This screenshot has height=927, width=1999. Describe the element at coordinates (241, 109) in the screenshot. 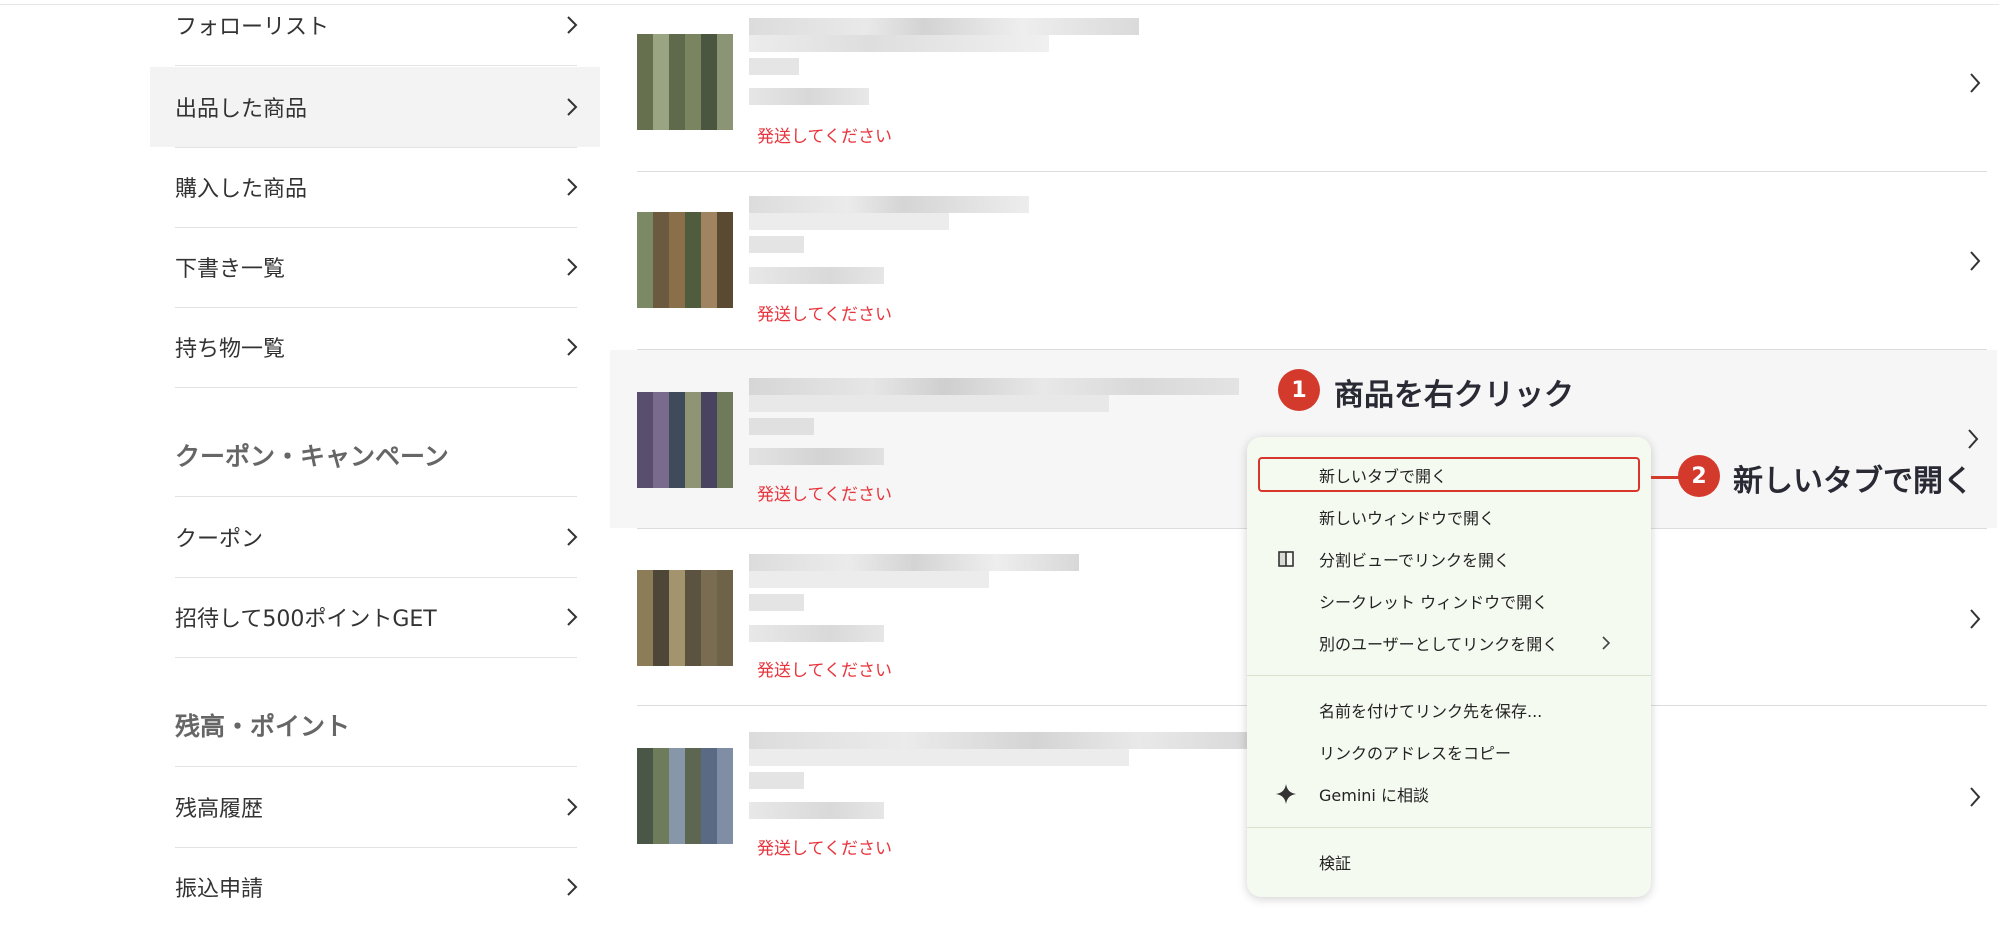

I see `sidebar-item-label: 出品した商品` at that location.